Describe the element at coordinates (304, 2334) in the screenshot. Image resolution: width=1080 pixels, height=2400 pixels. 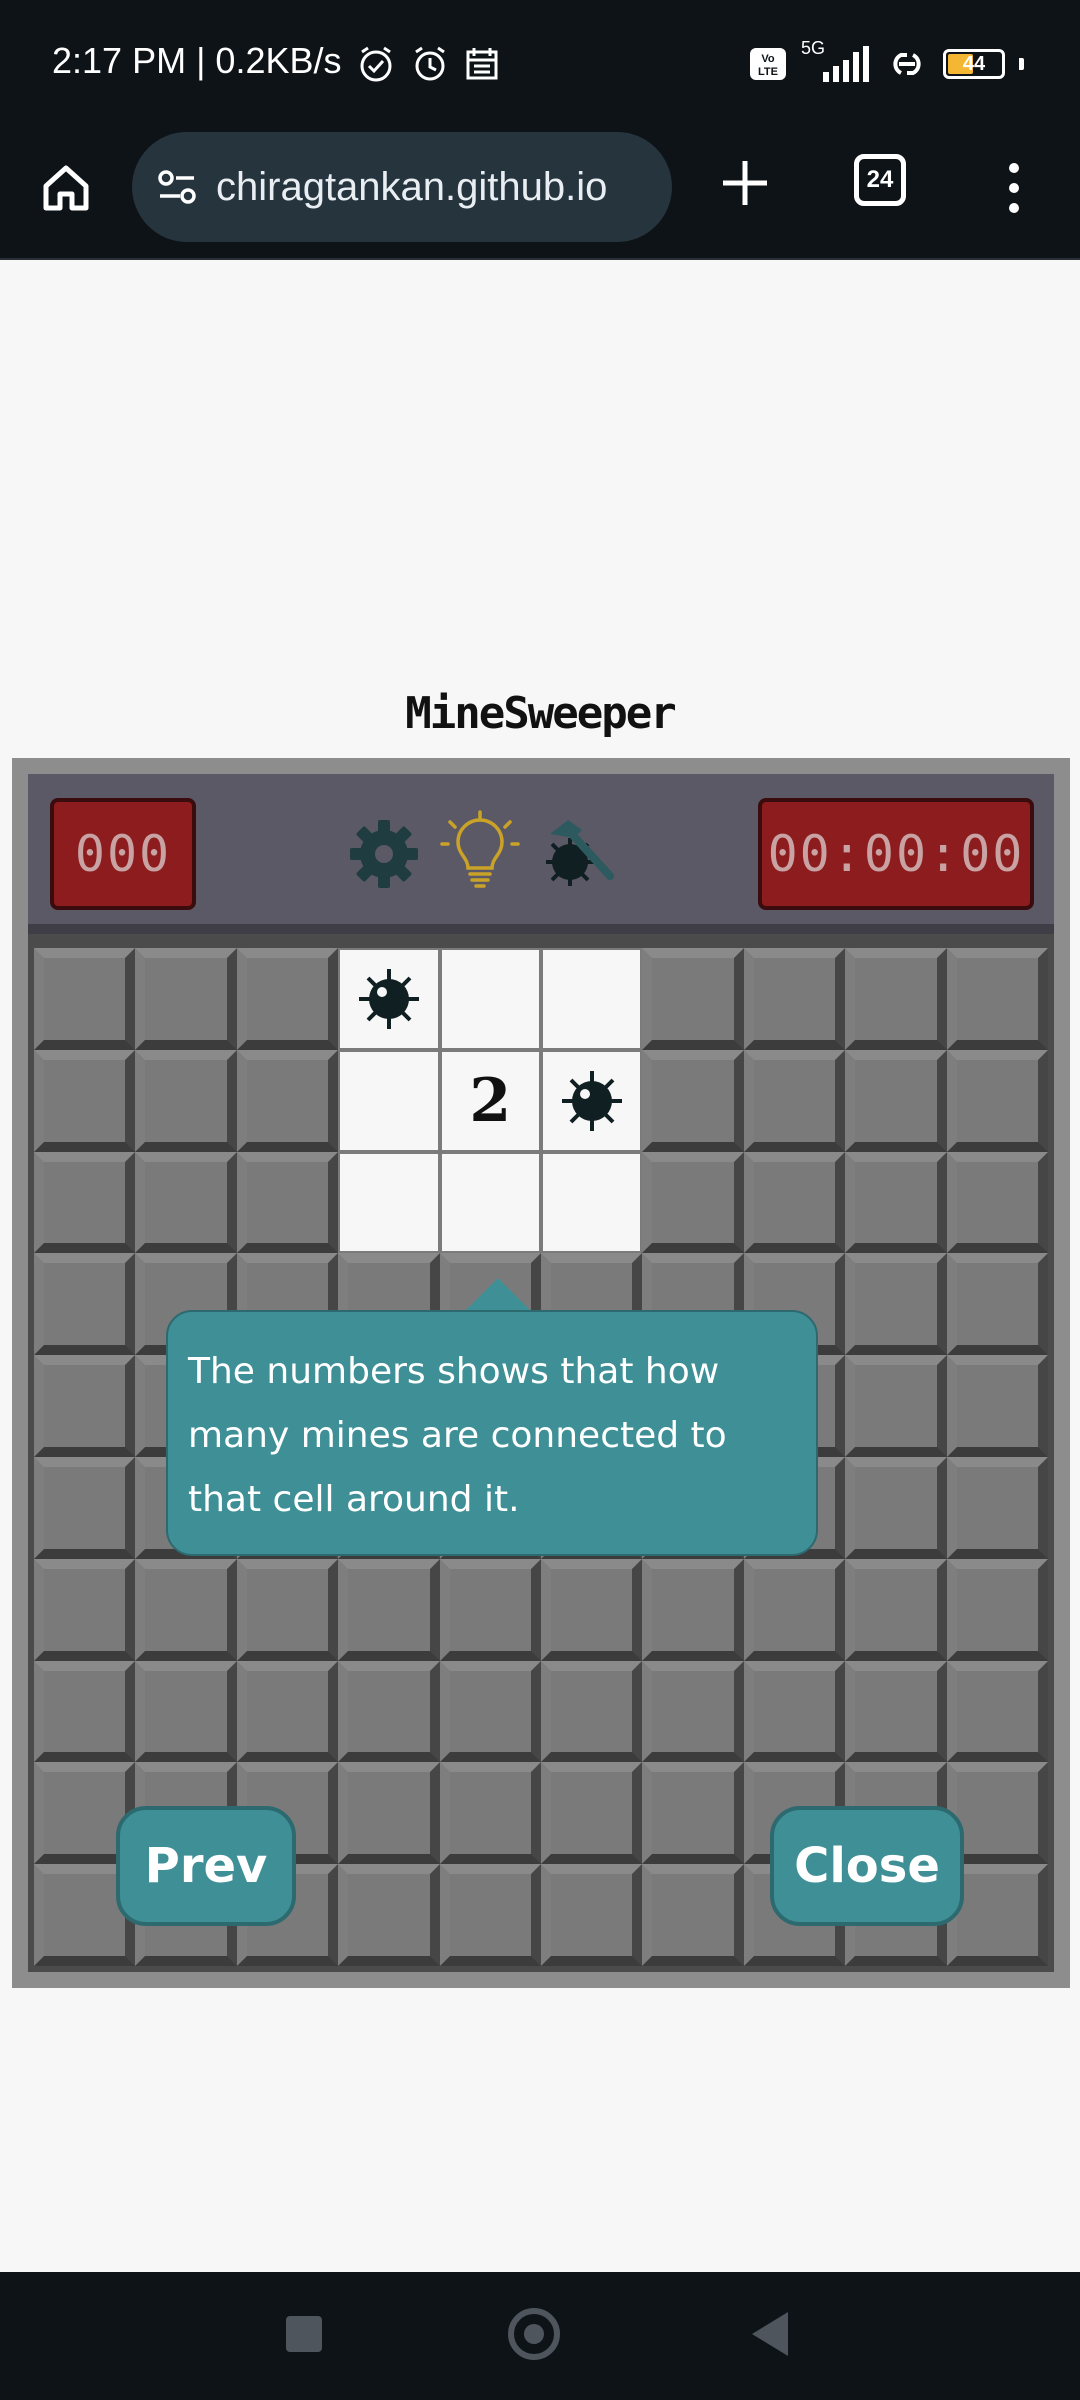
I see `recents-button` at that location.